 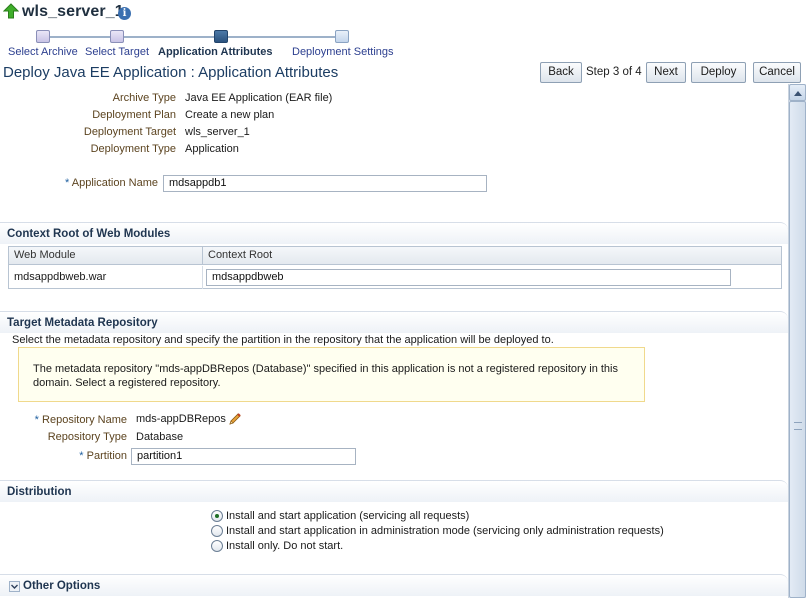 What do you see at coordinates (39, 492) in the screenshot?
I see `distribution-section-title: Distribution` at bounding box center [39, 492].